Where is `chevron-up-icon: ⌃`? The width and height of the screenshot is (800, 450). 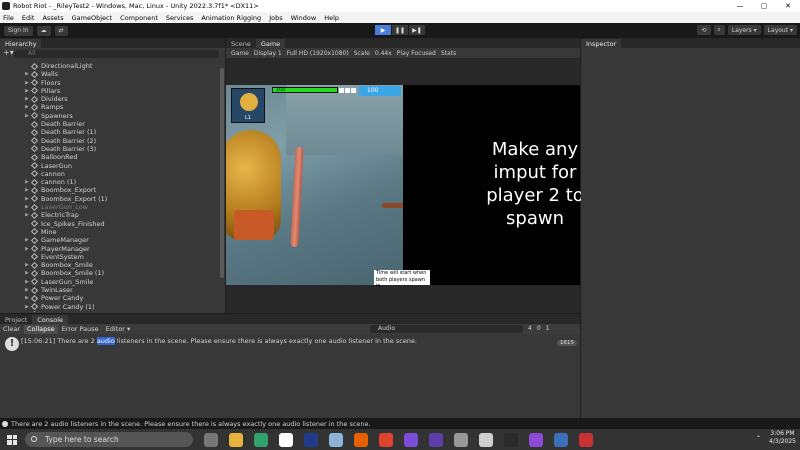 chevron-up-icon: ⌃ is located at coordinates (758, 438).